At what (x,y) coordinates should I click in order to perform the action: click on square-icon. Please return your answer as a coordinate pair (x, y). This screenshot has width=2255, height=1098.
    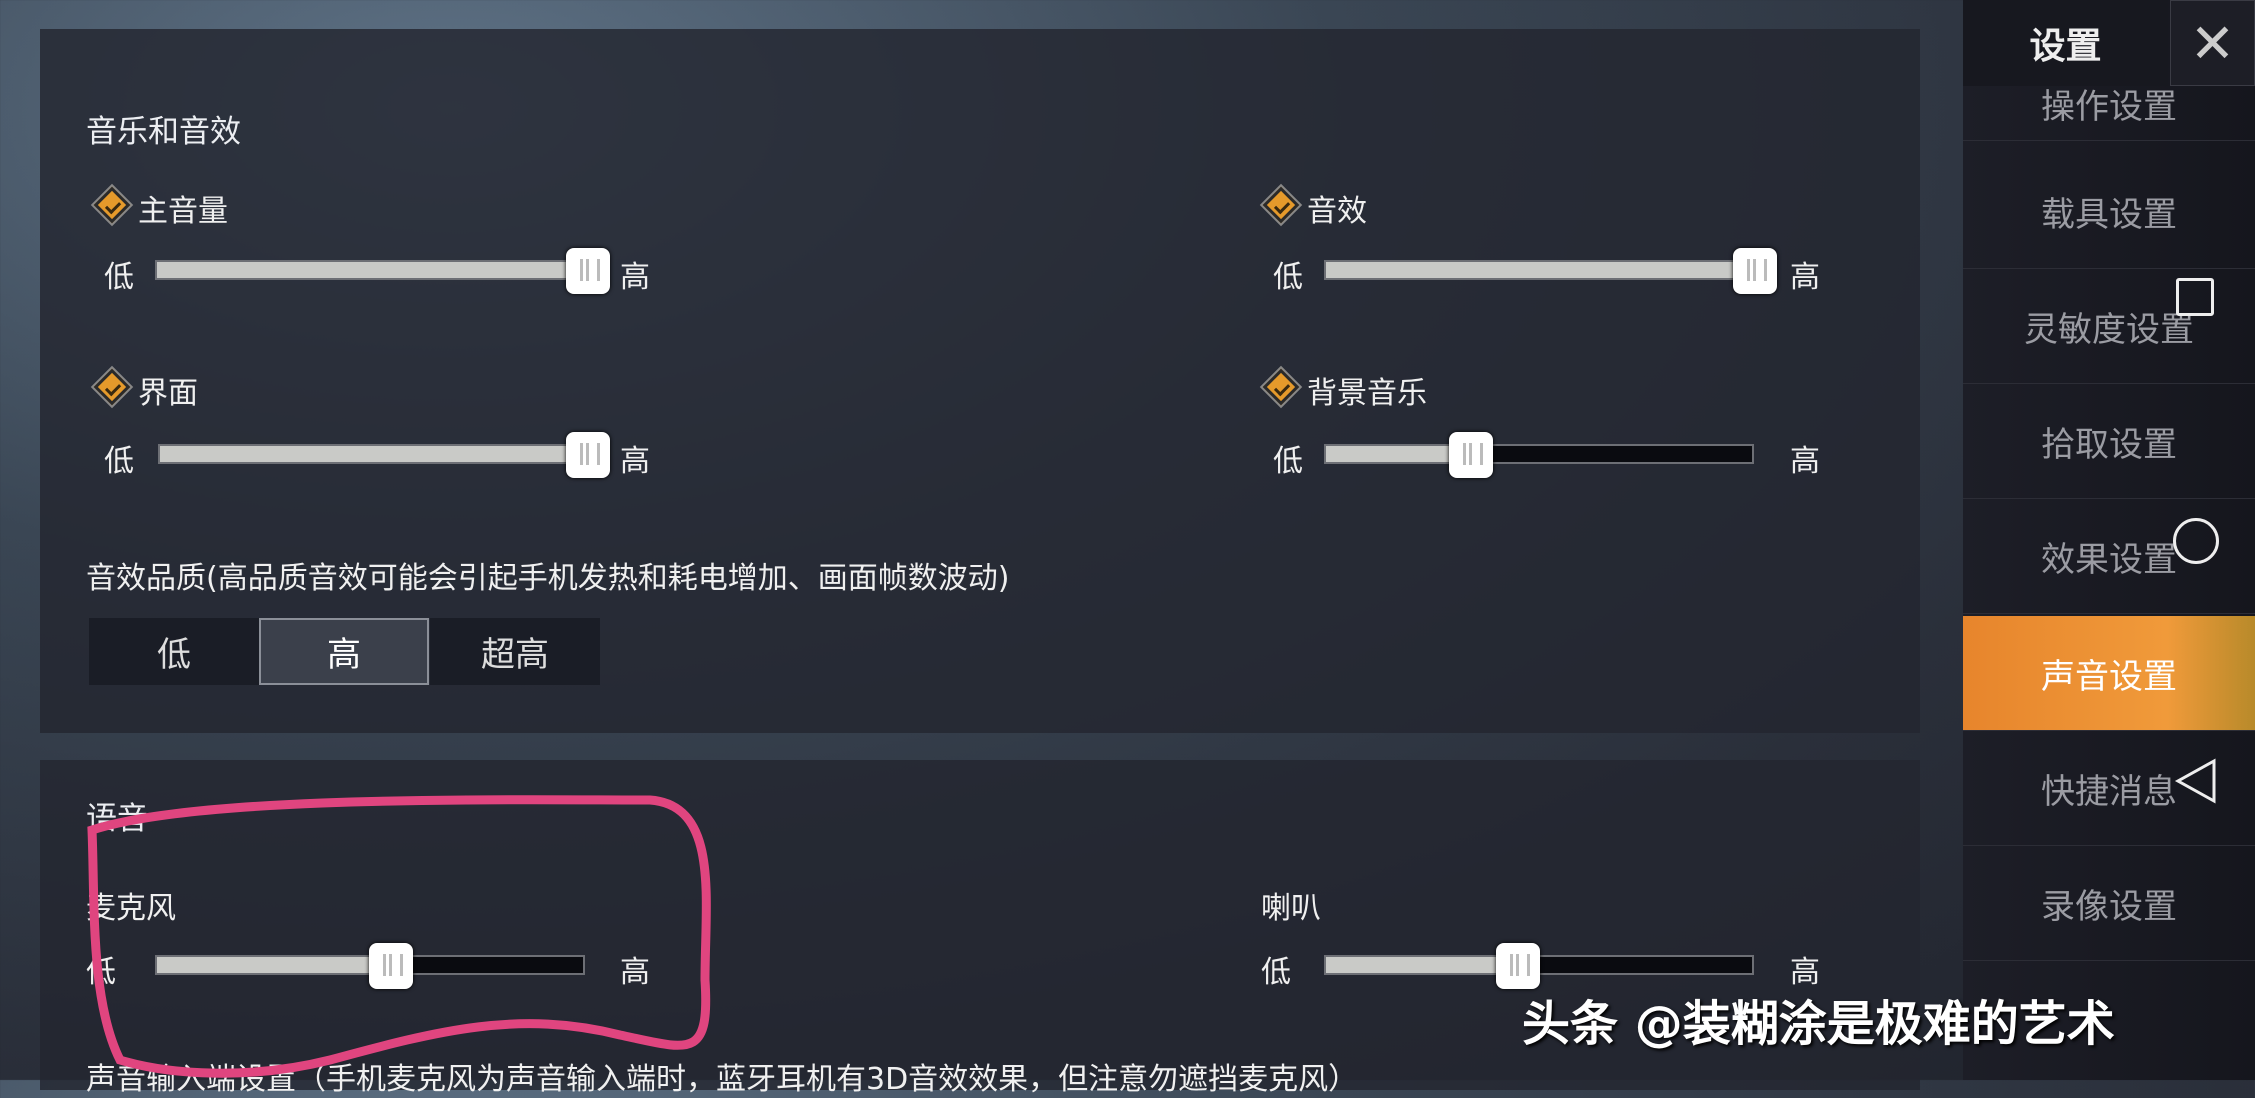
    Looking at the image, I should click on (2195, 297).